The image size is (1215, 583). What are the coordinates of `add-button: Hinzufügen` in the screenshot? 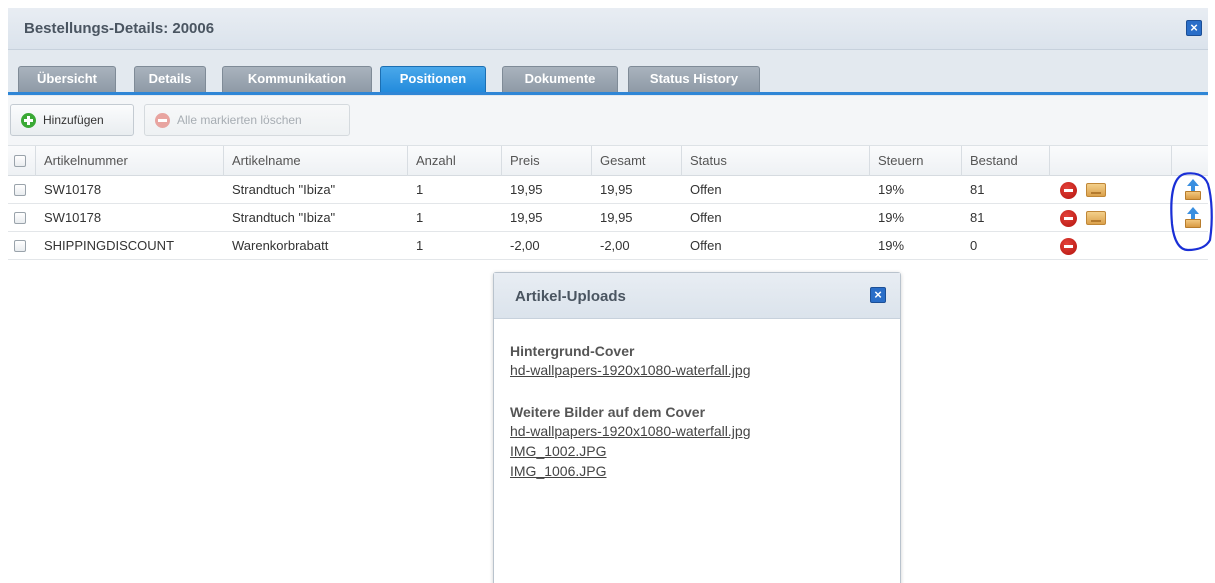 It's located at (72, 120).